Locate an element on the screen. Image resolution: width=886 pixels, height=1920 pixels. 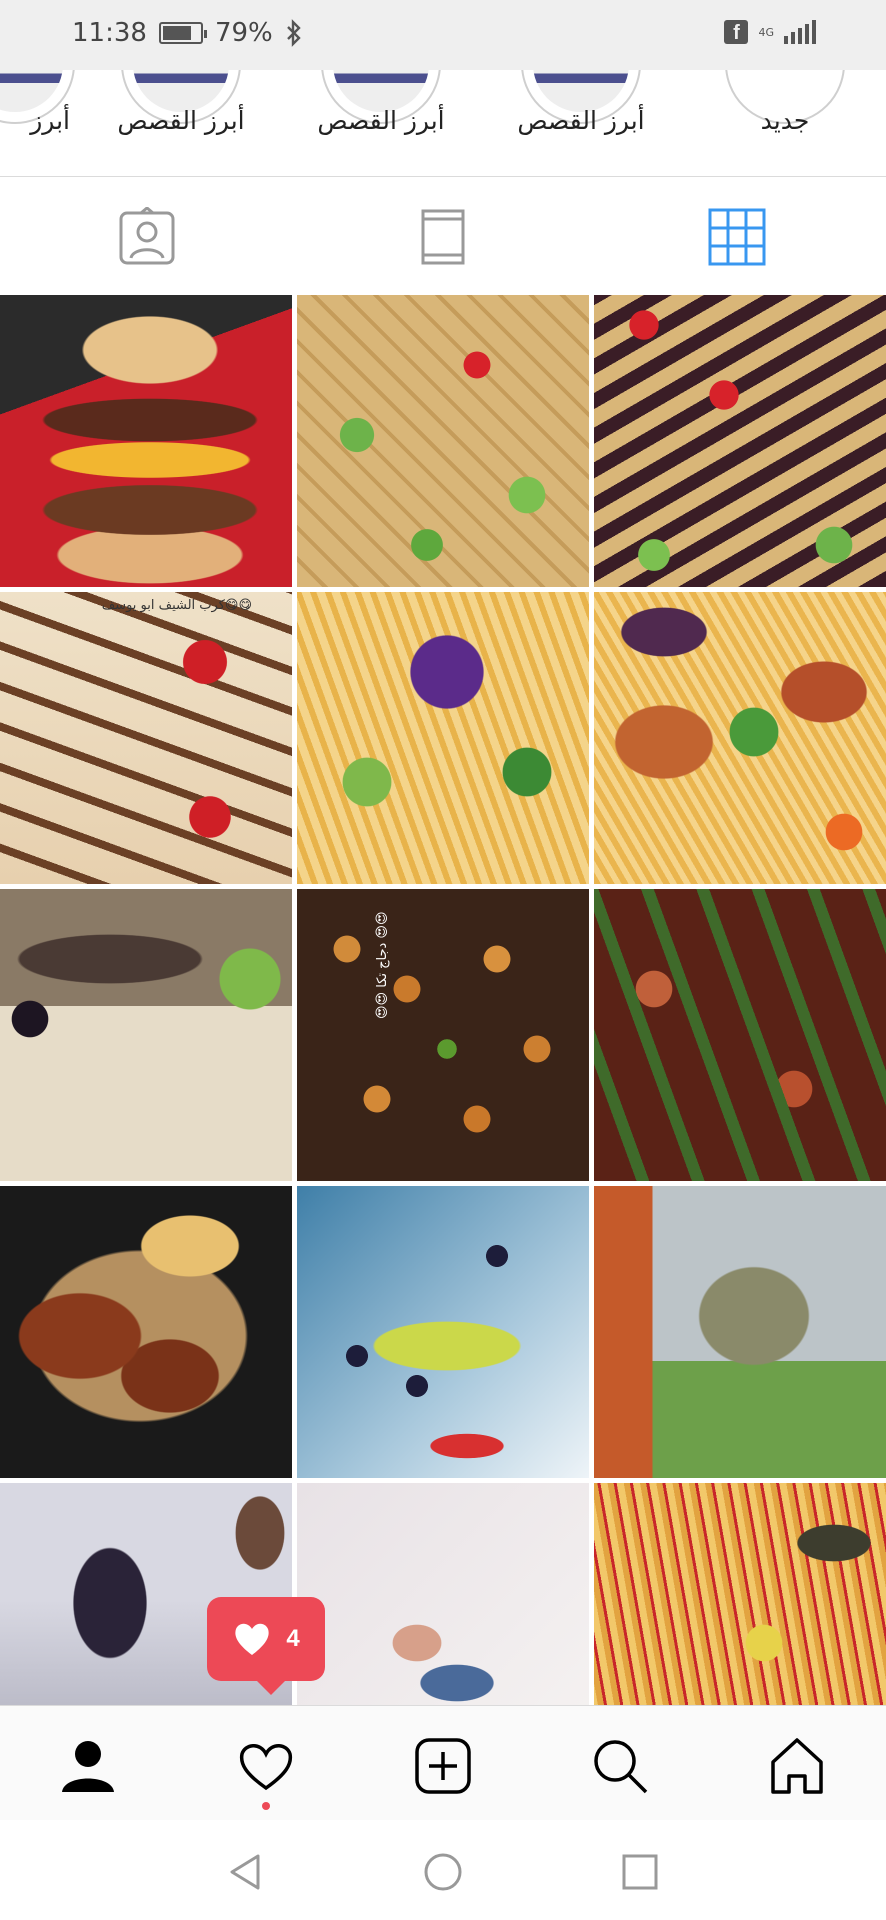
likes-notification: 4 is located at coordinates (266, 1646).